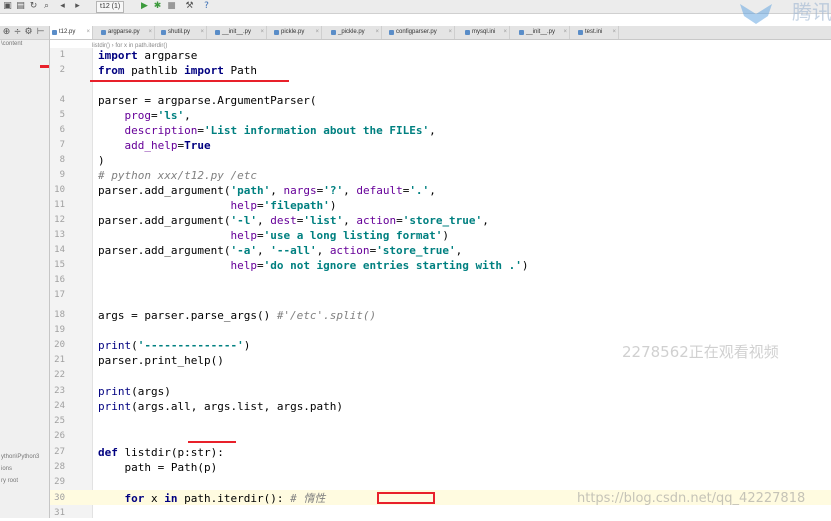 The height and width of the screenshot is (521, 831). What do you see at coordinates (406, 498) in the screenshot?
I see `annotation-box` at bounding box center [406, 498].